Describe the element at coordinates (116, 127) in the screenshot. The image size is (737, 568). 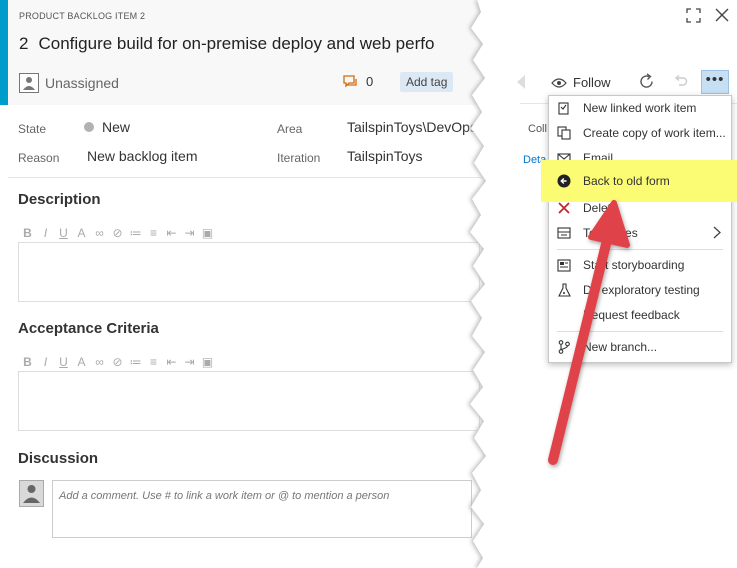
I see `state-value: New` at that location.